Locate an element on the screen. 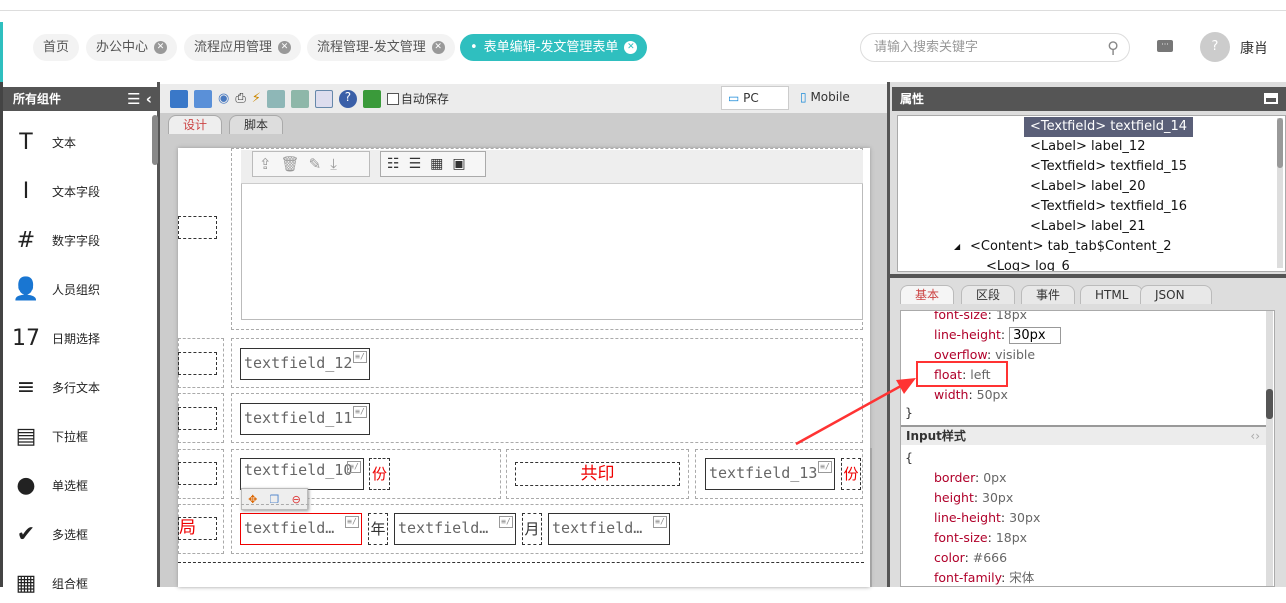 This screenshot has height=603, width=1286. tab-json: JSON is located at coordinates (1176, 294).